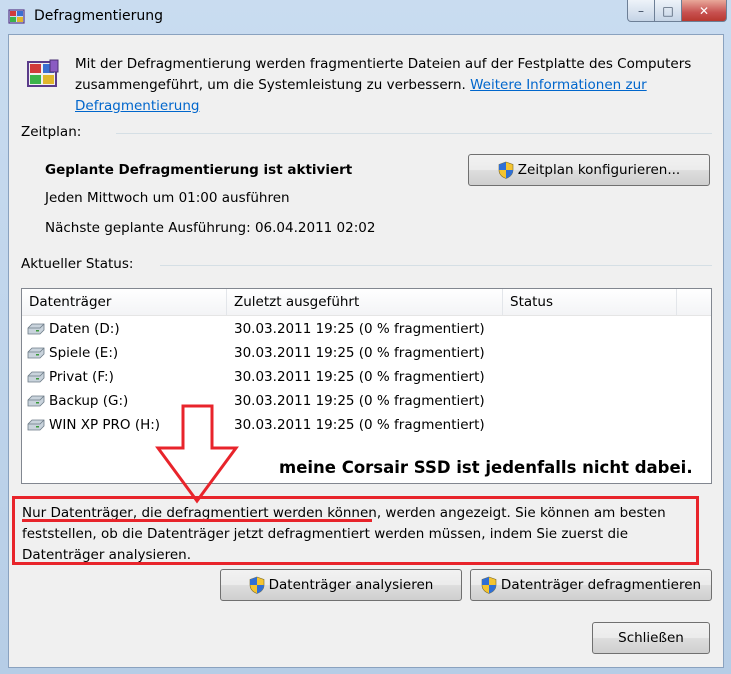  I want to click on column-header-drive: Datenträger, so click(124, 302).